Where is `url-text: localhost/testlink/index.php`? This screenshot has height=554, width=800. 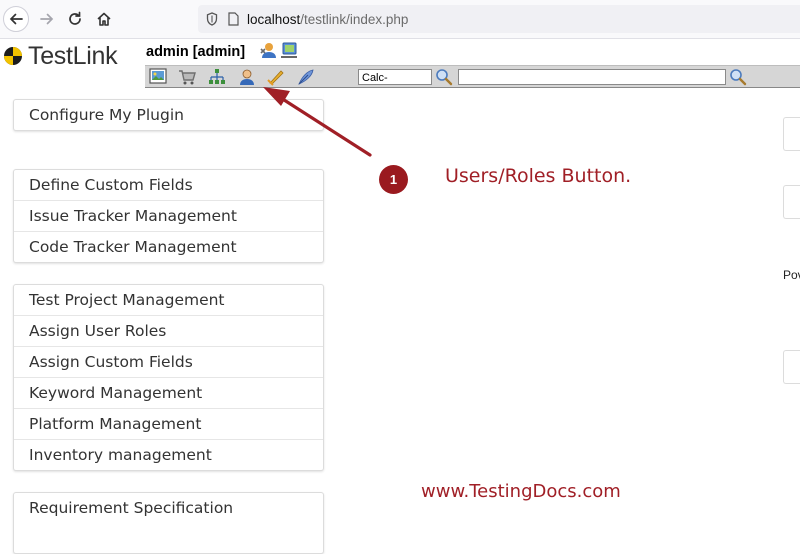 url-text: localhost/testlink/index.php is located at coordinates (327, 19).